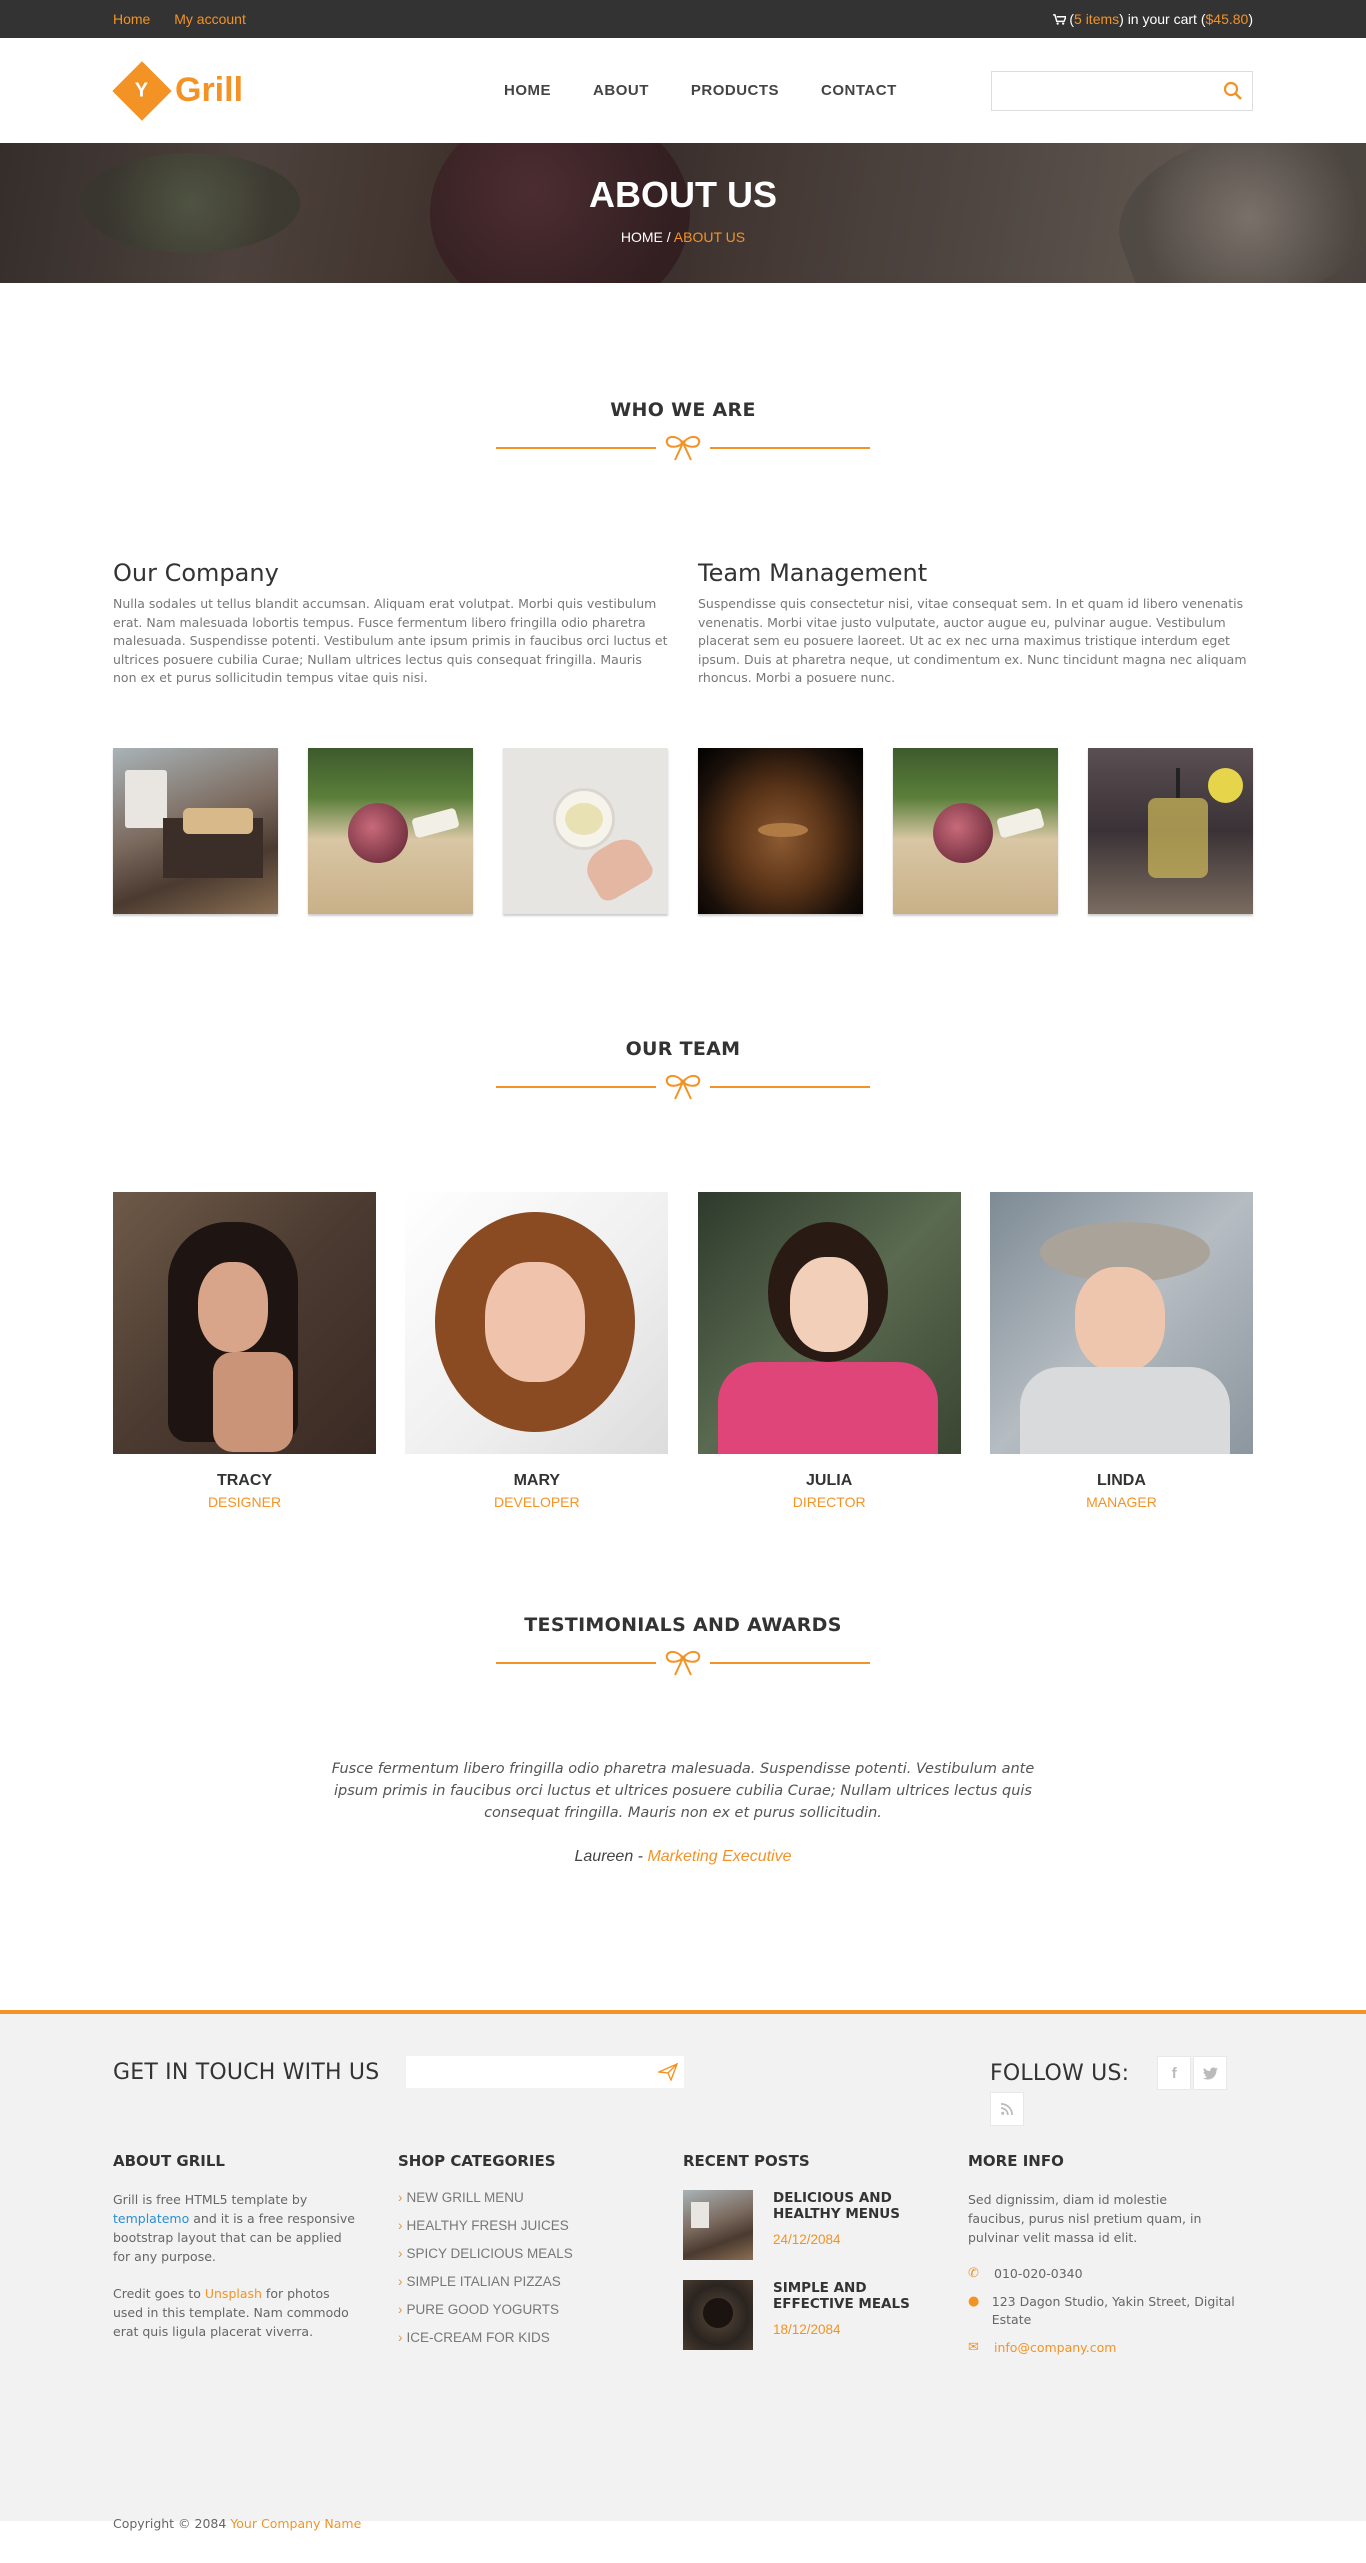 The height and width of the screenshot is (2563, 1366). I want to click on post-date: 24/12/2084, so click(807, 2239).